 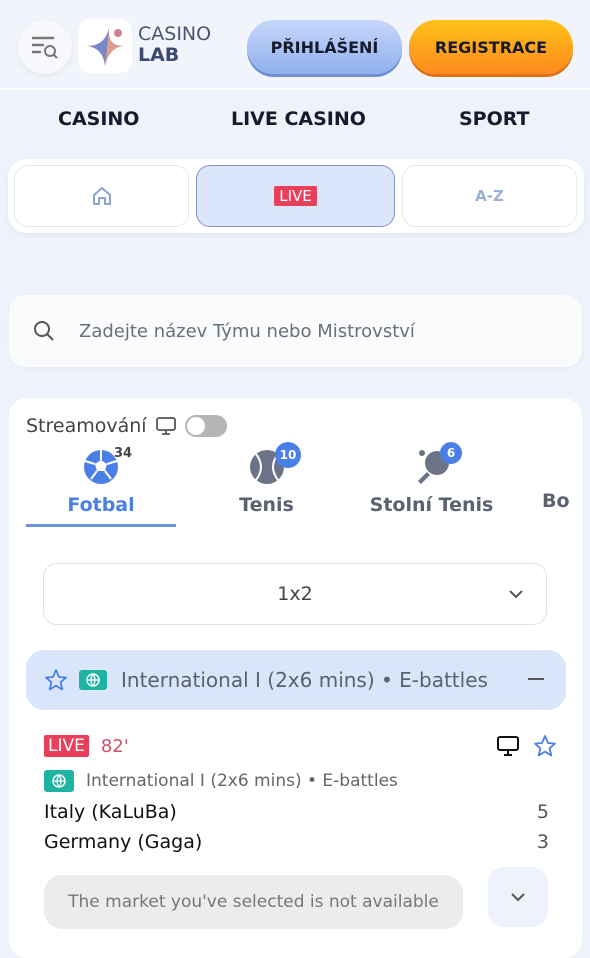 What do you see at coordinates (494, 119) in the screenshot?
I see `nav-sport: SPORT` at bounding box center [494, 119].